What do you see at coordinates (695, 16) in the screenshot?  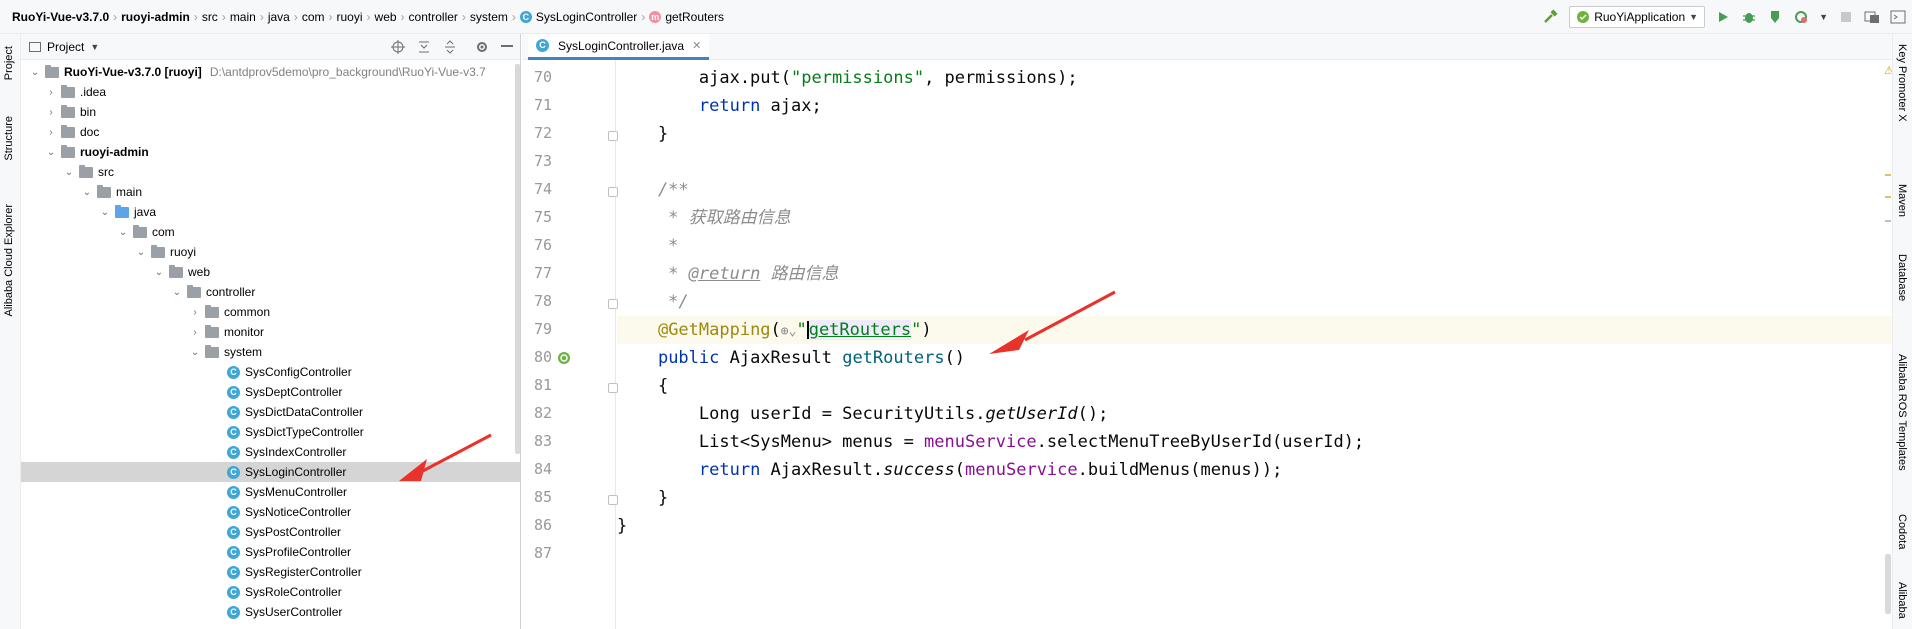 I see `breadcrumb-method-label: getRouters` at bounding box center [695, 16].